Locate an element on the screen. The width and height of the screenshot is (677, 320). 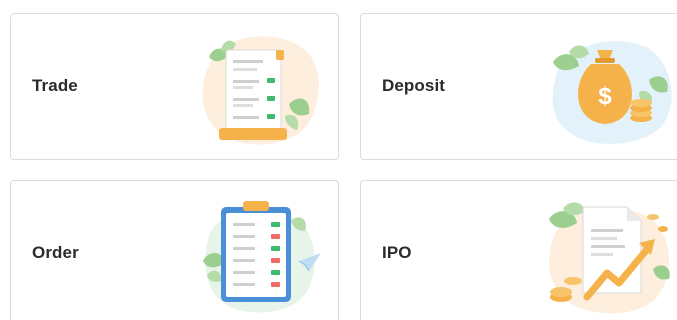
ipo-growth-document-icon is located at coordinates (609, 258).